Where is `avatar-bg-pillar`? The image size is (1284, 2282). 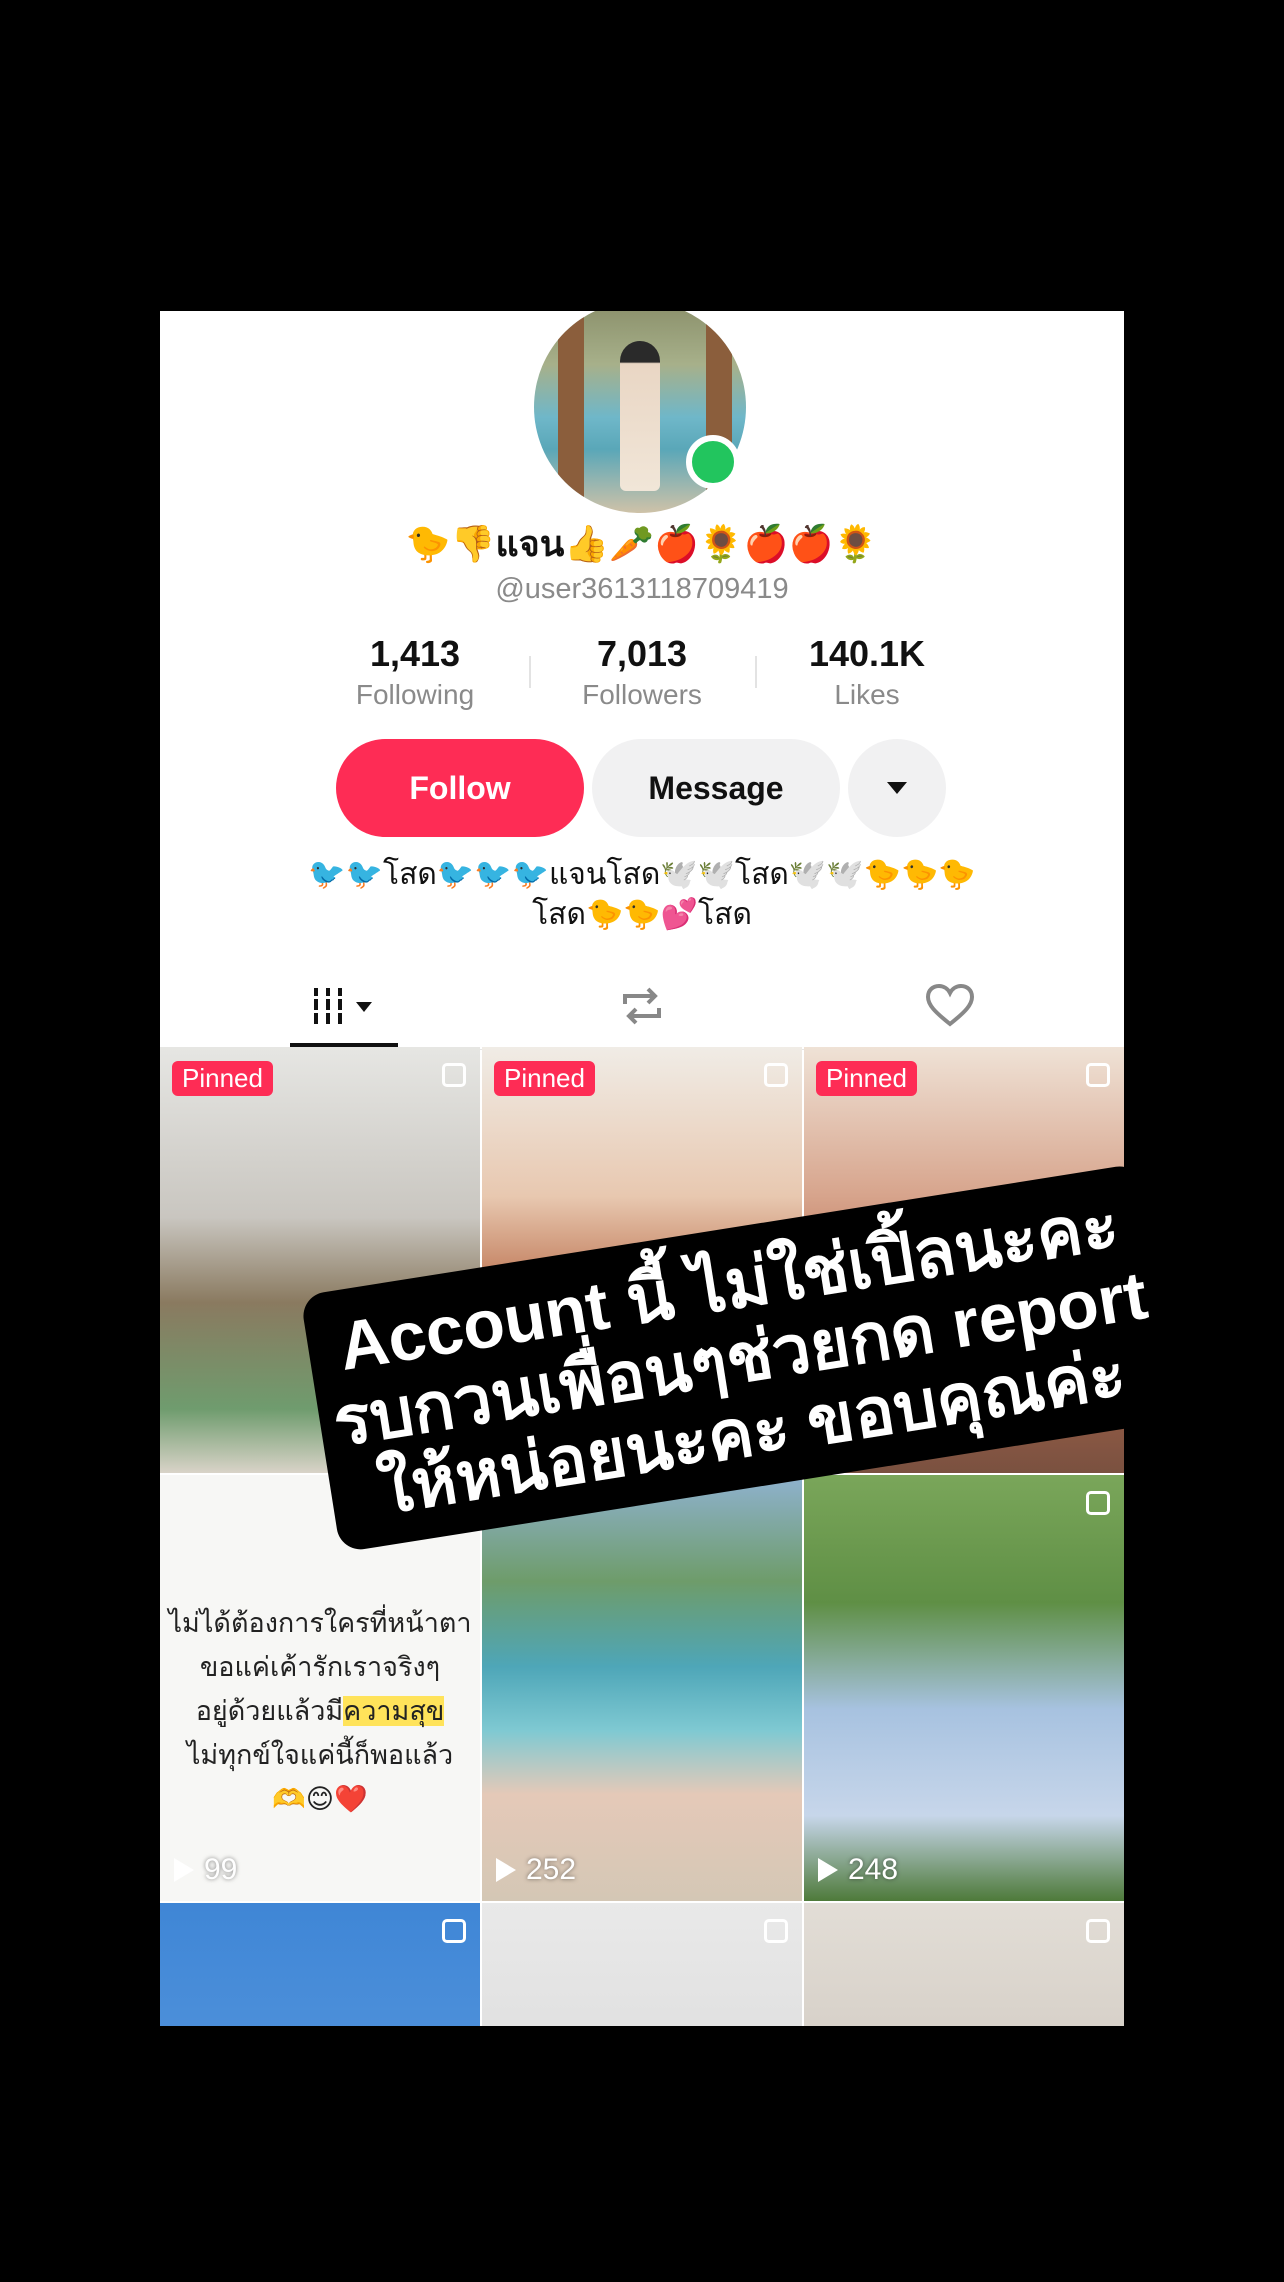
avatar-bg-pillar is located at coordinates (571, 412).